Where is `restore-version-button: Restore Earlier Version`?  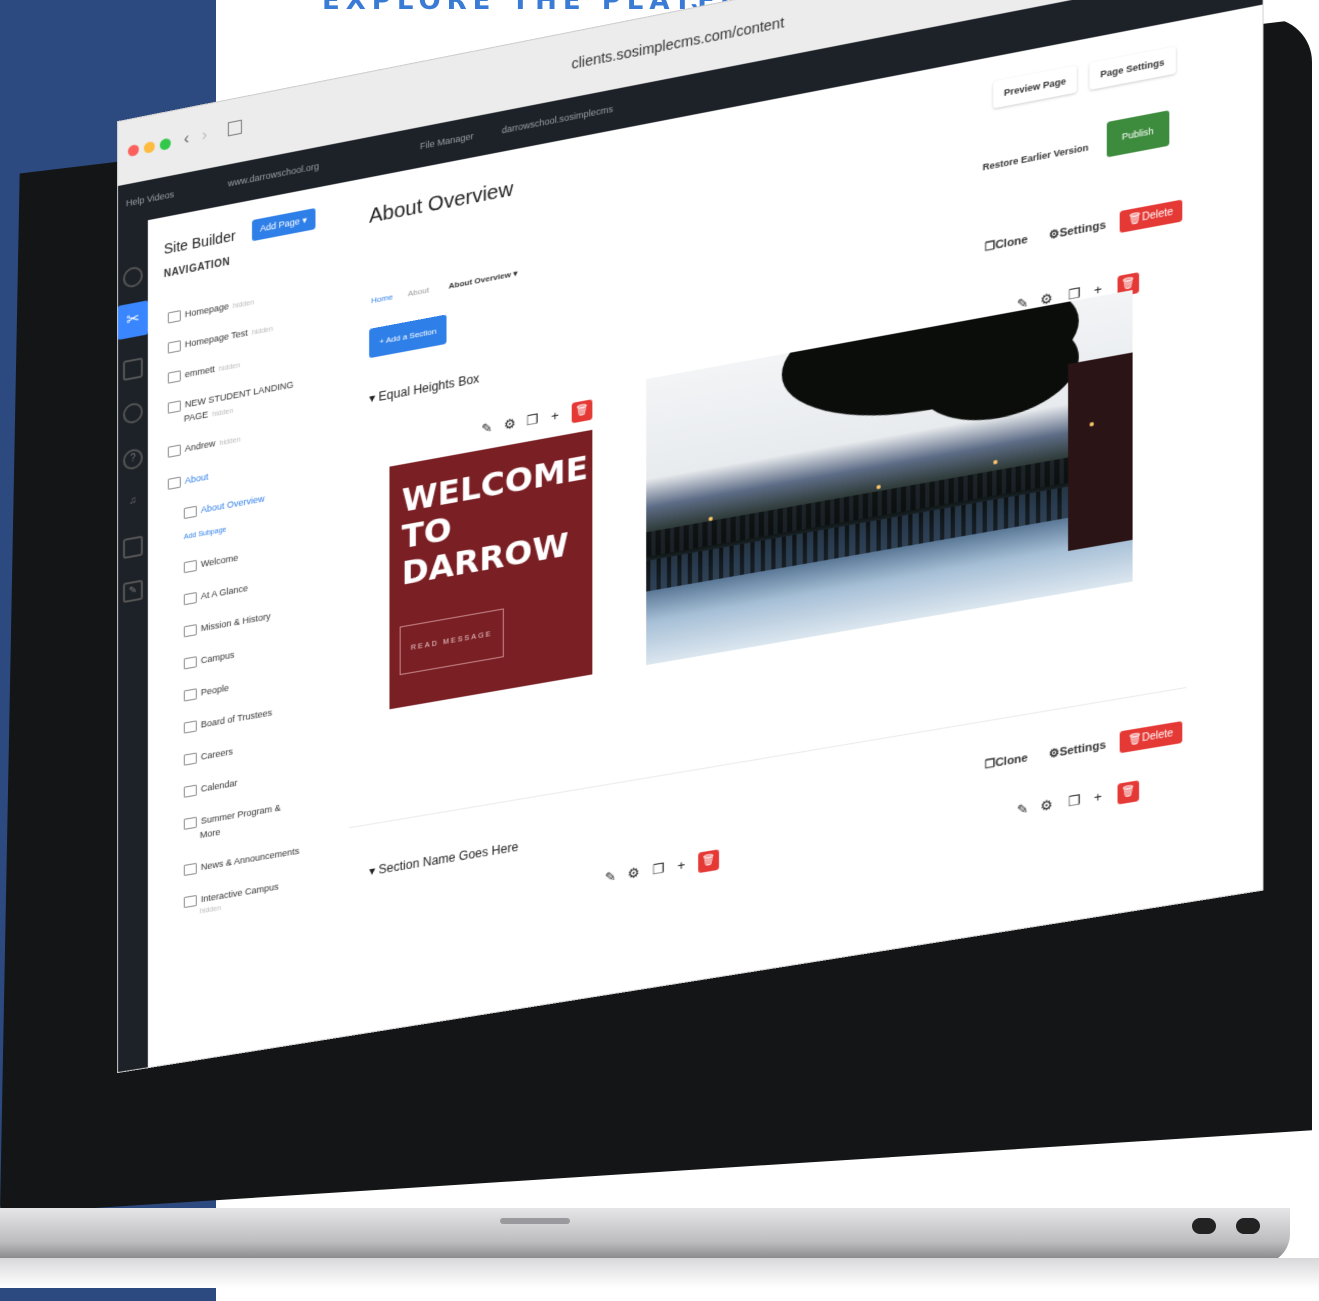 restore-version-button: Restore Earlier Version is located at coordinates (1035, 157).